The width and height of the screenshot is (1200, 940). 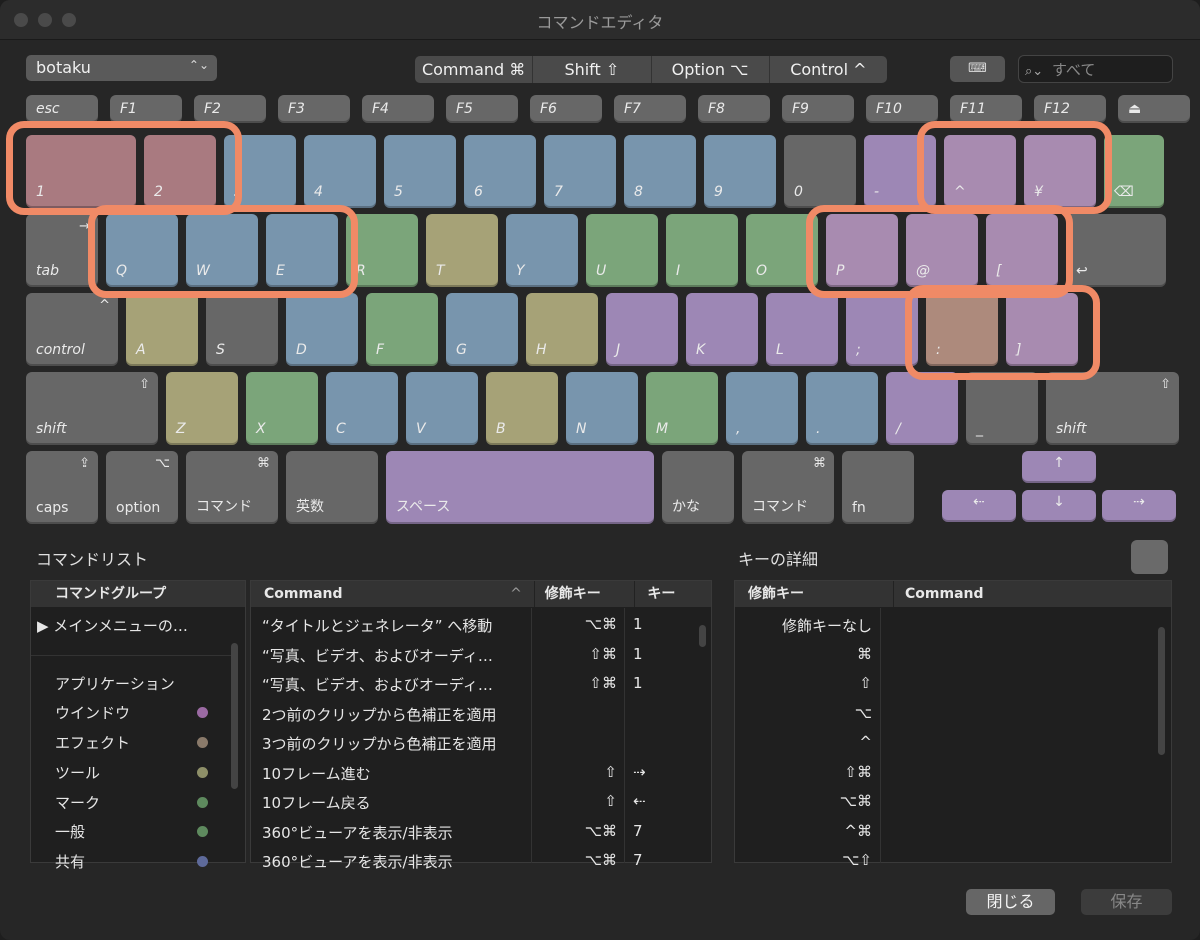 What do you see at coordinates (115, 683) in the screenshot?
I see `command-group-item: アプリケーション` at bounding box center [115, 683].